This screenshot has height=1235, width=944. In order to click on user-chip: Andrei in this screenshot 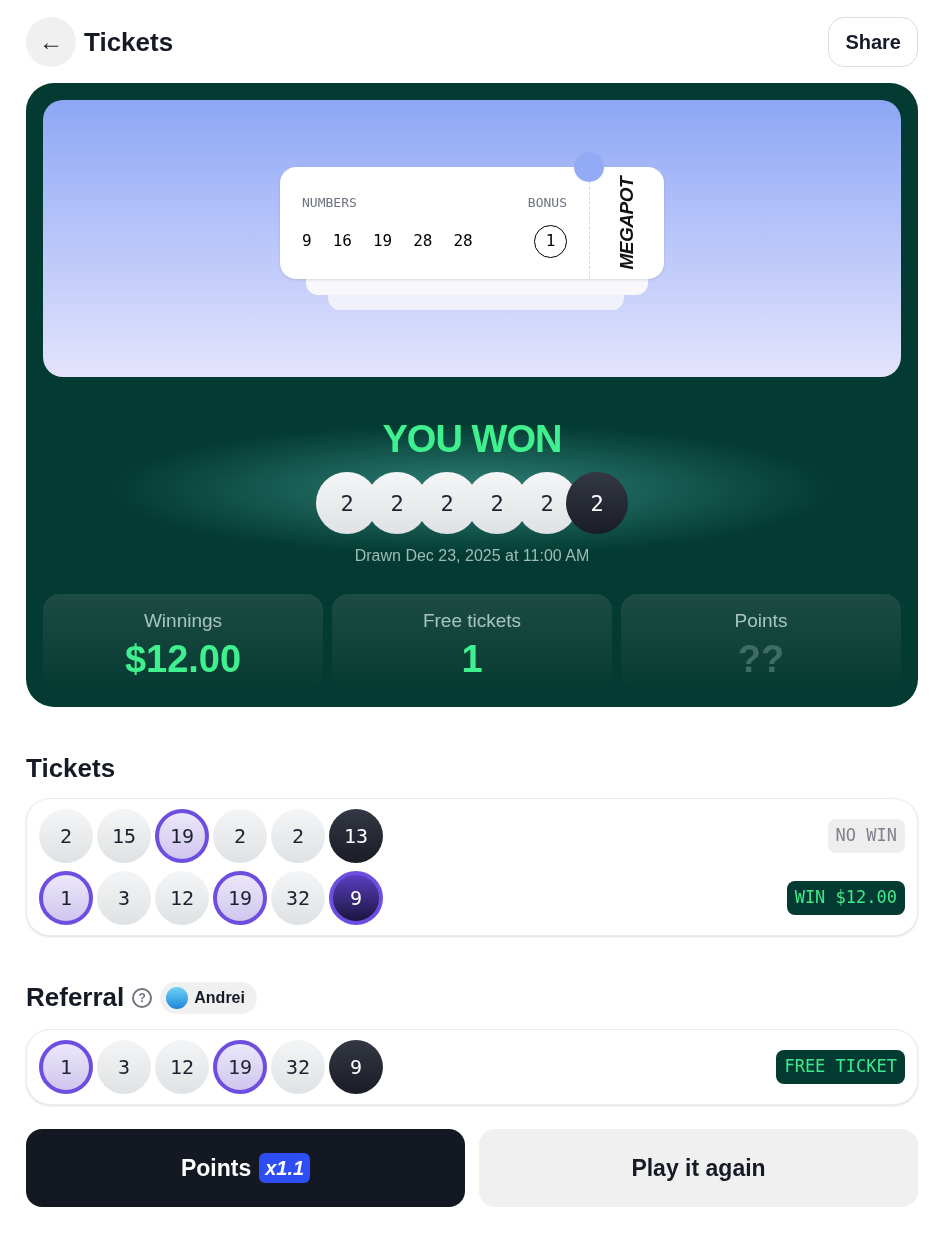, I will do `click(208, 997)`.